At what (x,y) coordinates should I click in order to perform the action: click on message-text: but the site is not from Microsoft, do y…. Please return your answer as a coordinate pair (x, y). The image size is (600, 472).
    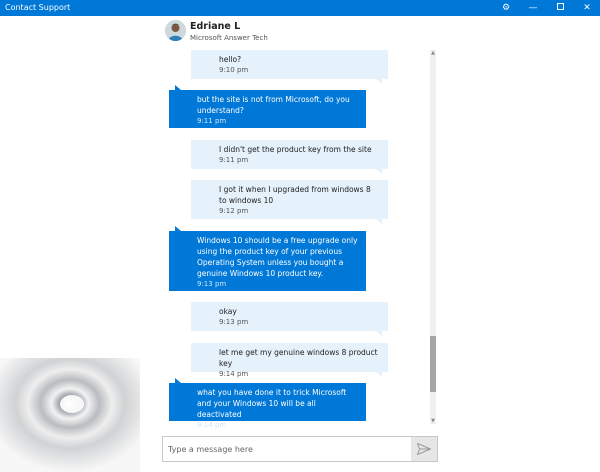
    Looking at the image, I should click on (273, 105).